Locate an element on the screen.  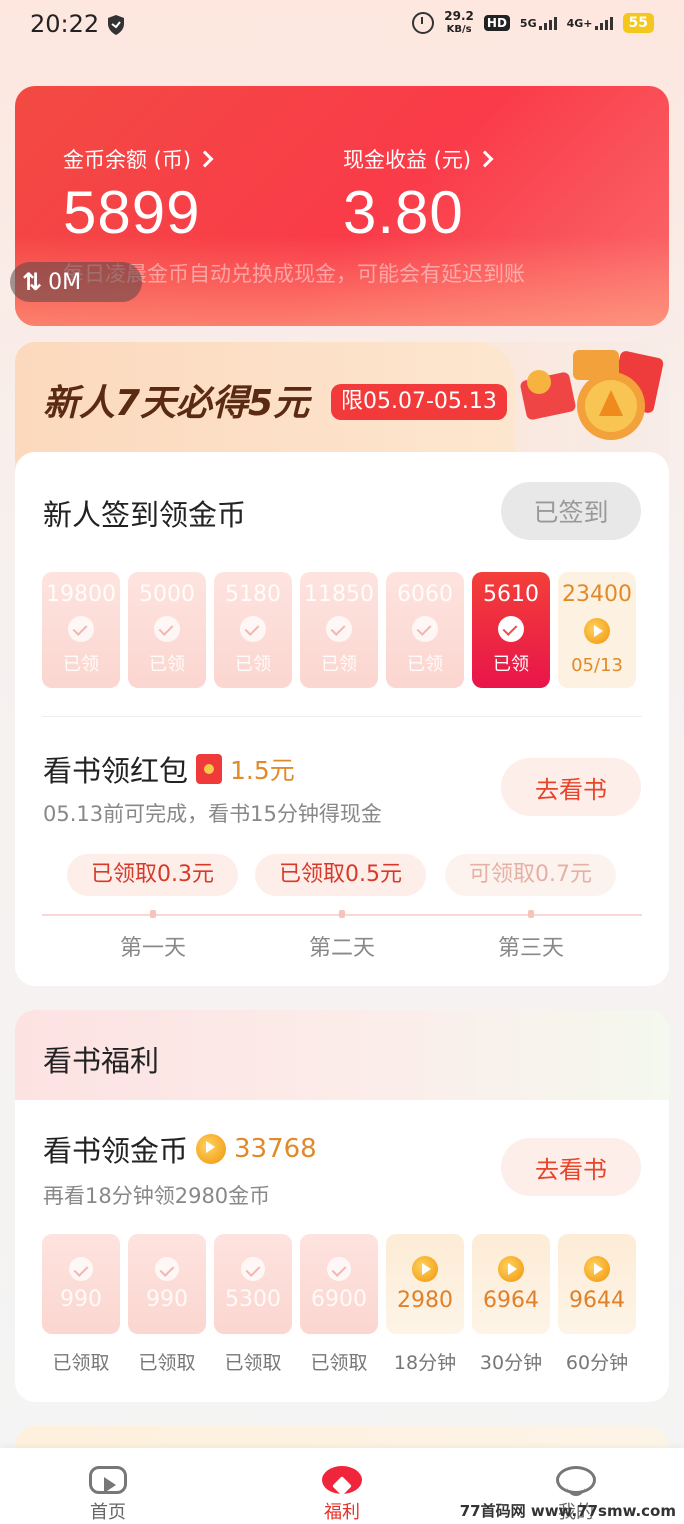
battery-indicator: 55 is located at coordinates (638, 23).